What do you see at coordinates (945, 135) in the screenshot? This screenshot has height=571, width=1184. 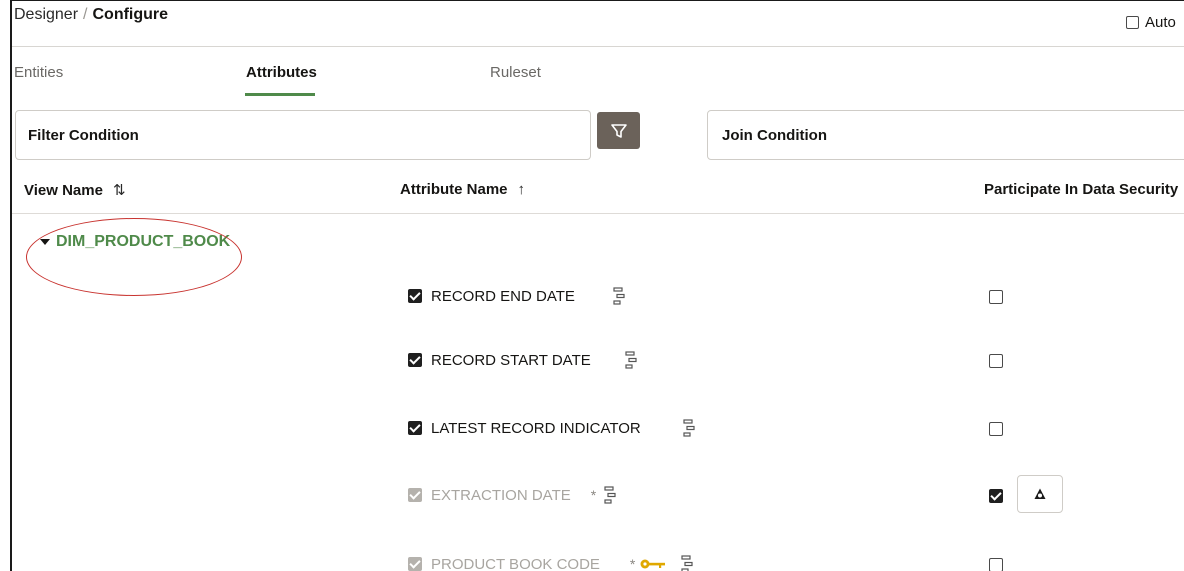 I see `join-condition-field: Join Condition` at bounding box center [945, 135].